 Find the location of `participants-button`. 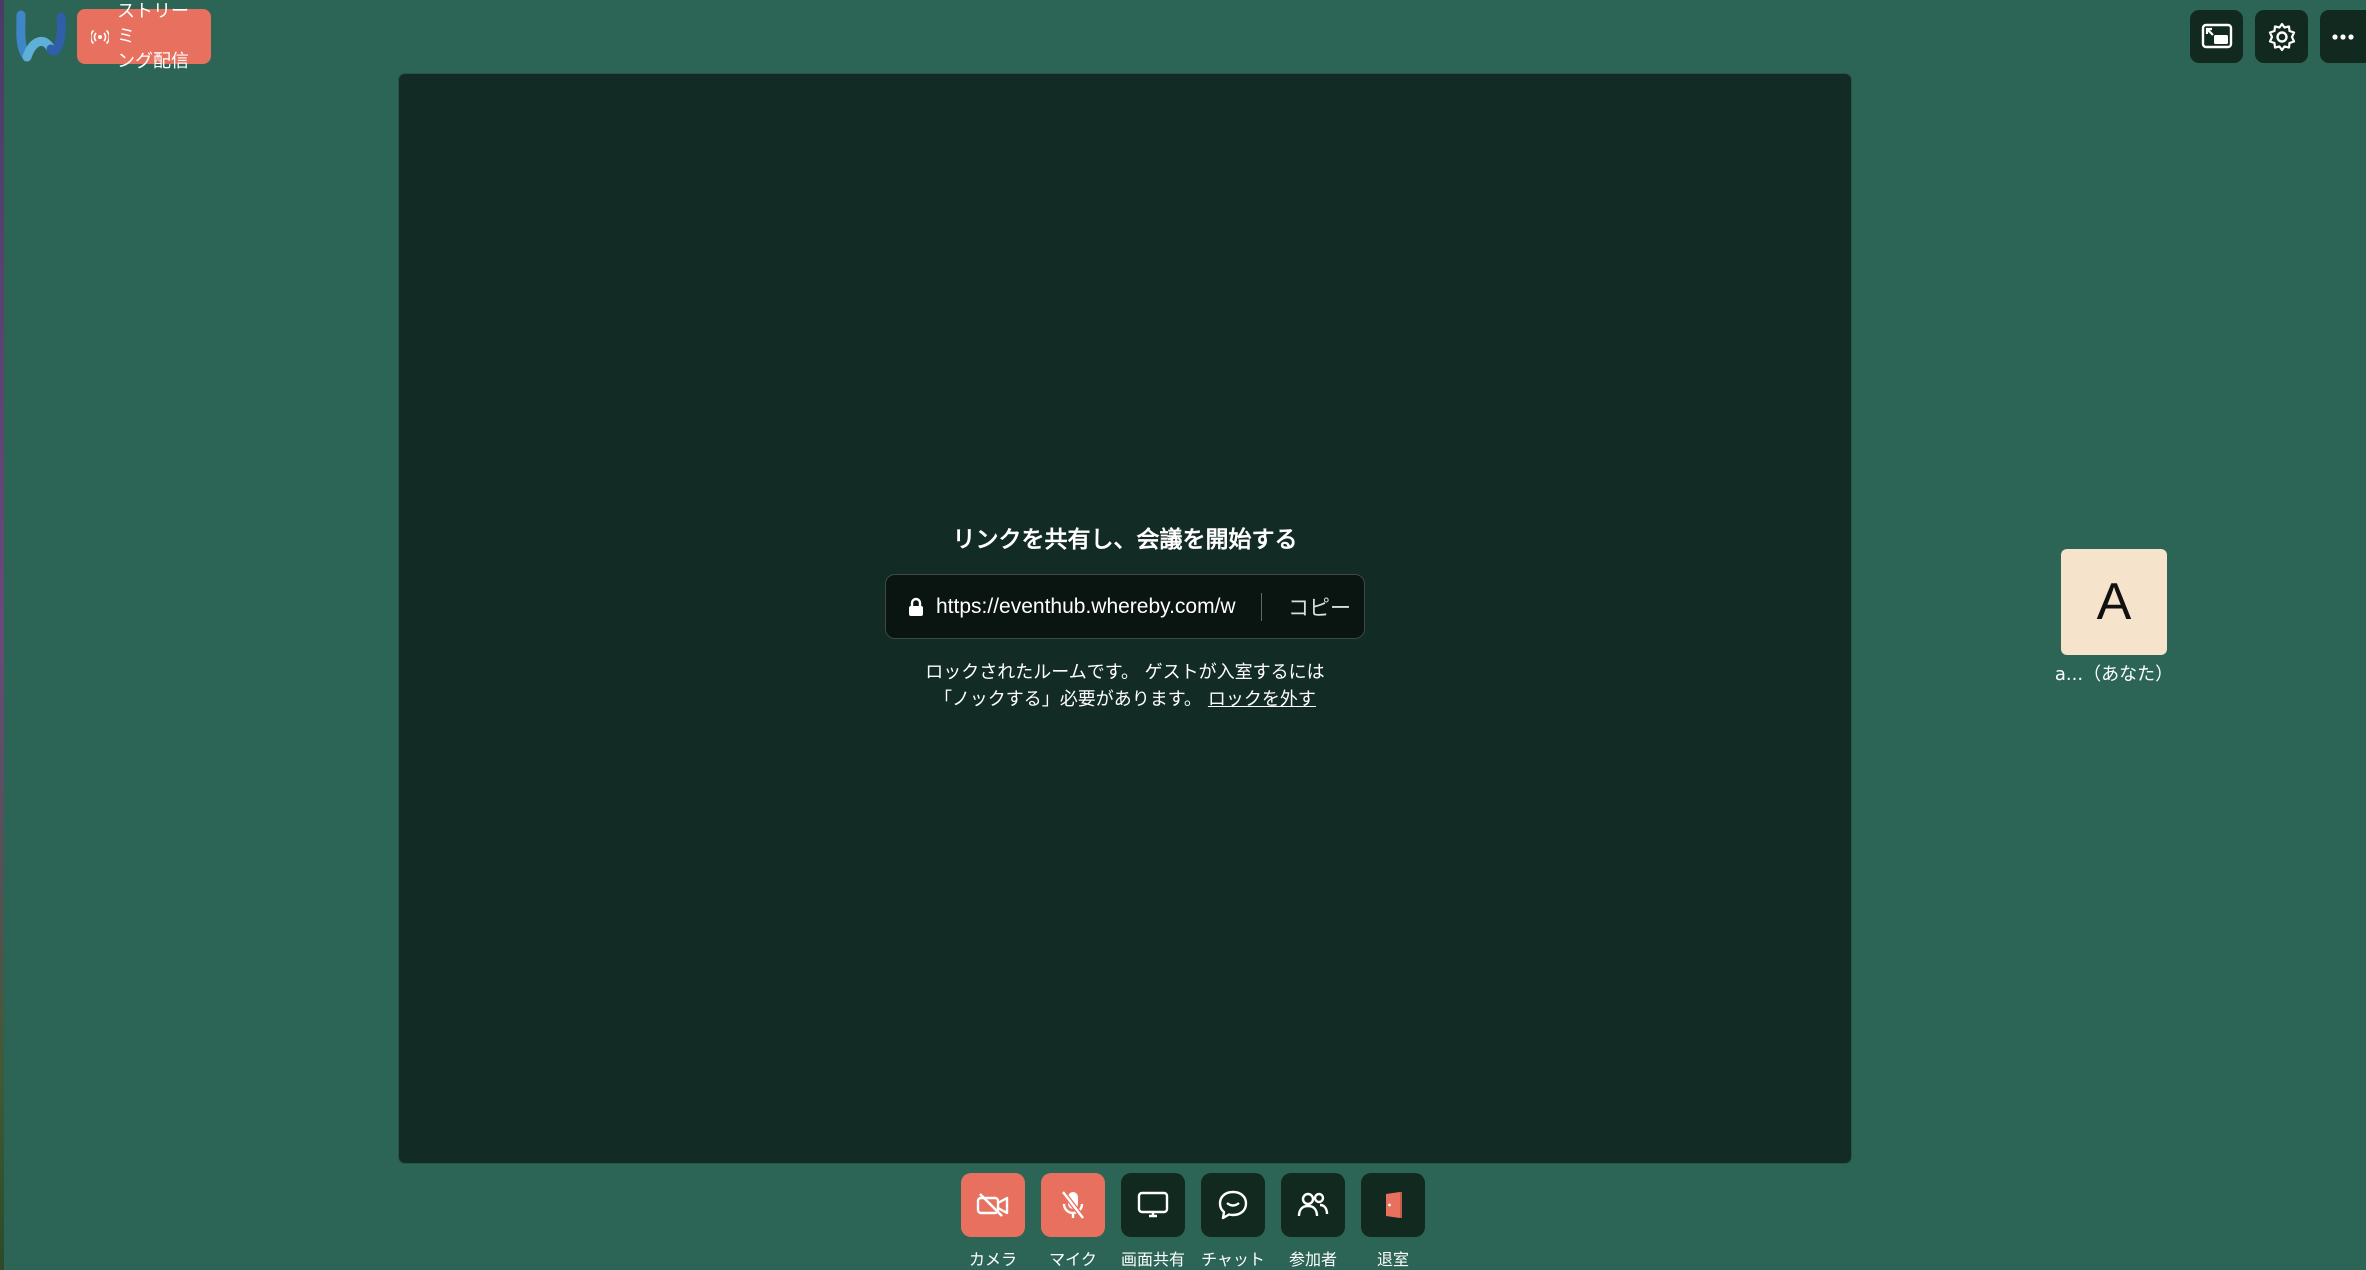

participants-button is located at coordinates (1313, 1205).